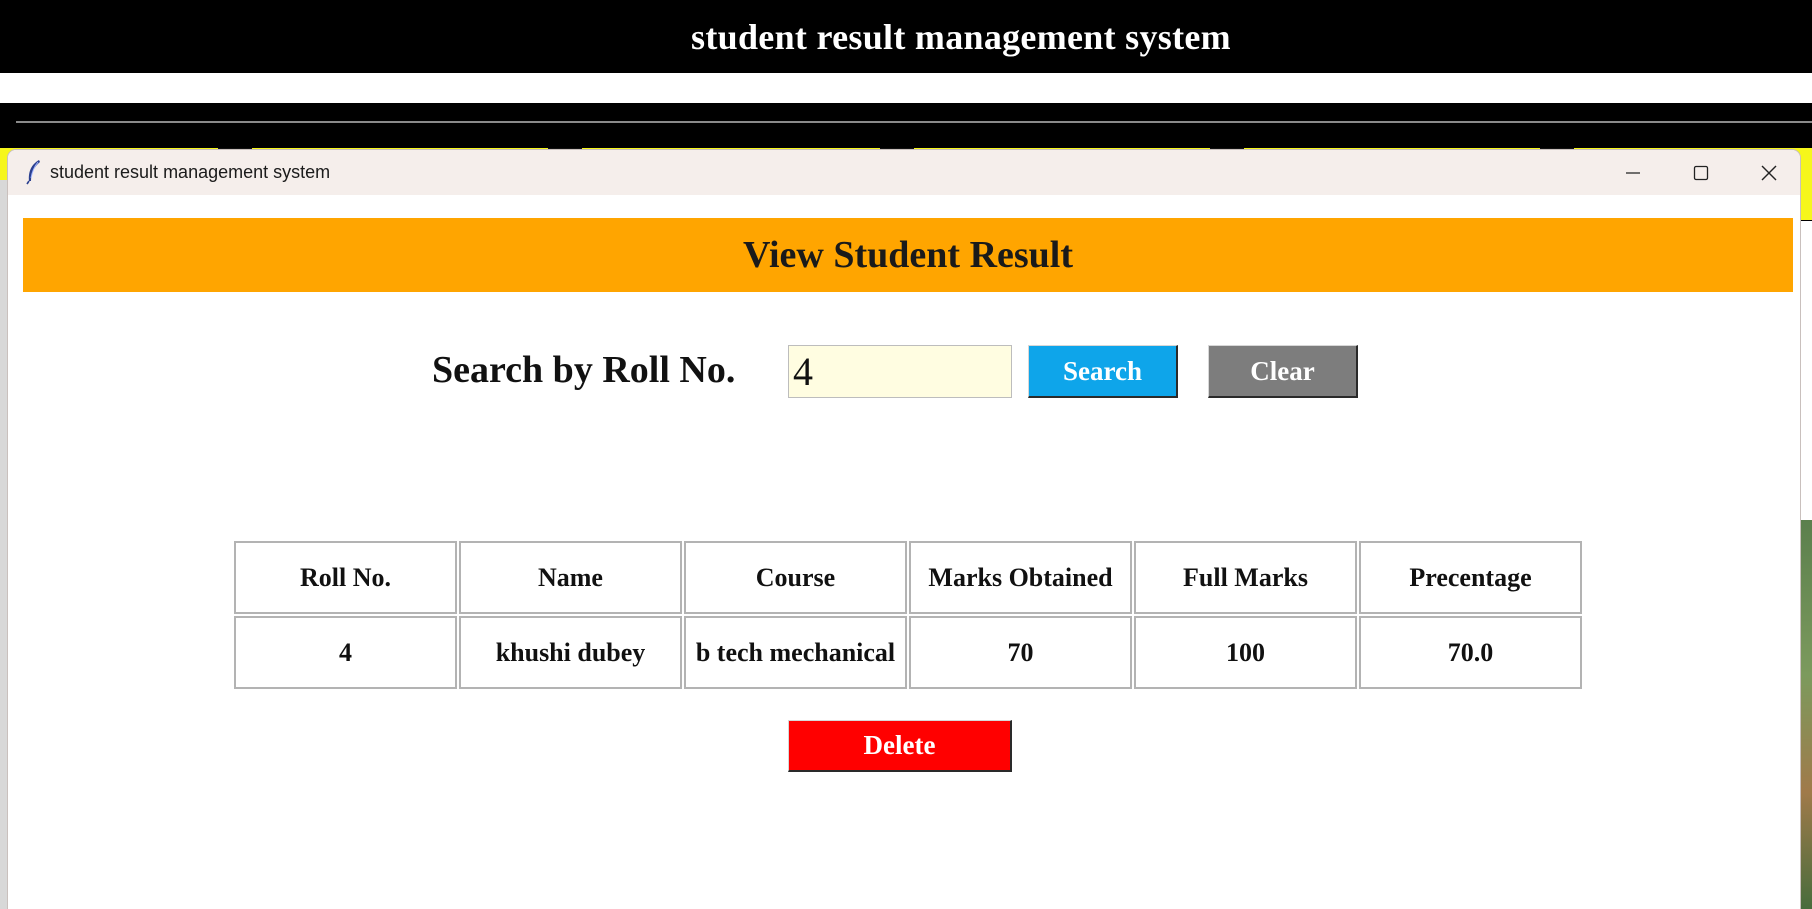 The image size is (1812, 909). Describe the element at coordinates (584, 370) in the screenshot. I see `search-label: Search by Roll No.` at that location.